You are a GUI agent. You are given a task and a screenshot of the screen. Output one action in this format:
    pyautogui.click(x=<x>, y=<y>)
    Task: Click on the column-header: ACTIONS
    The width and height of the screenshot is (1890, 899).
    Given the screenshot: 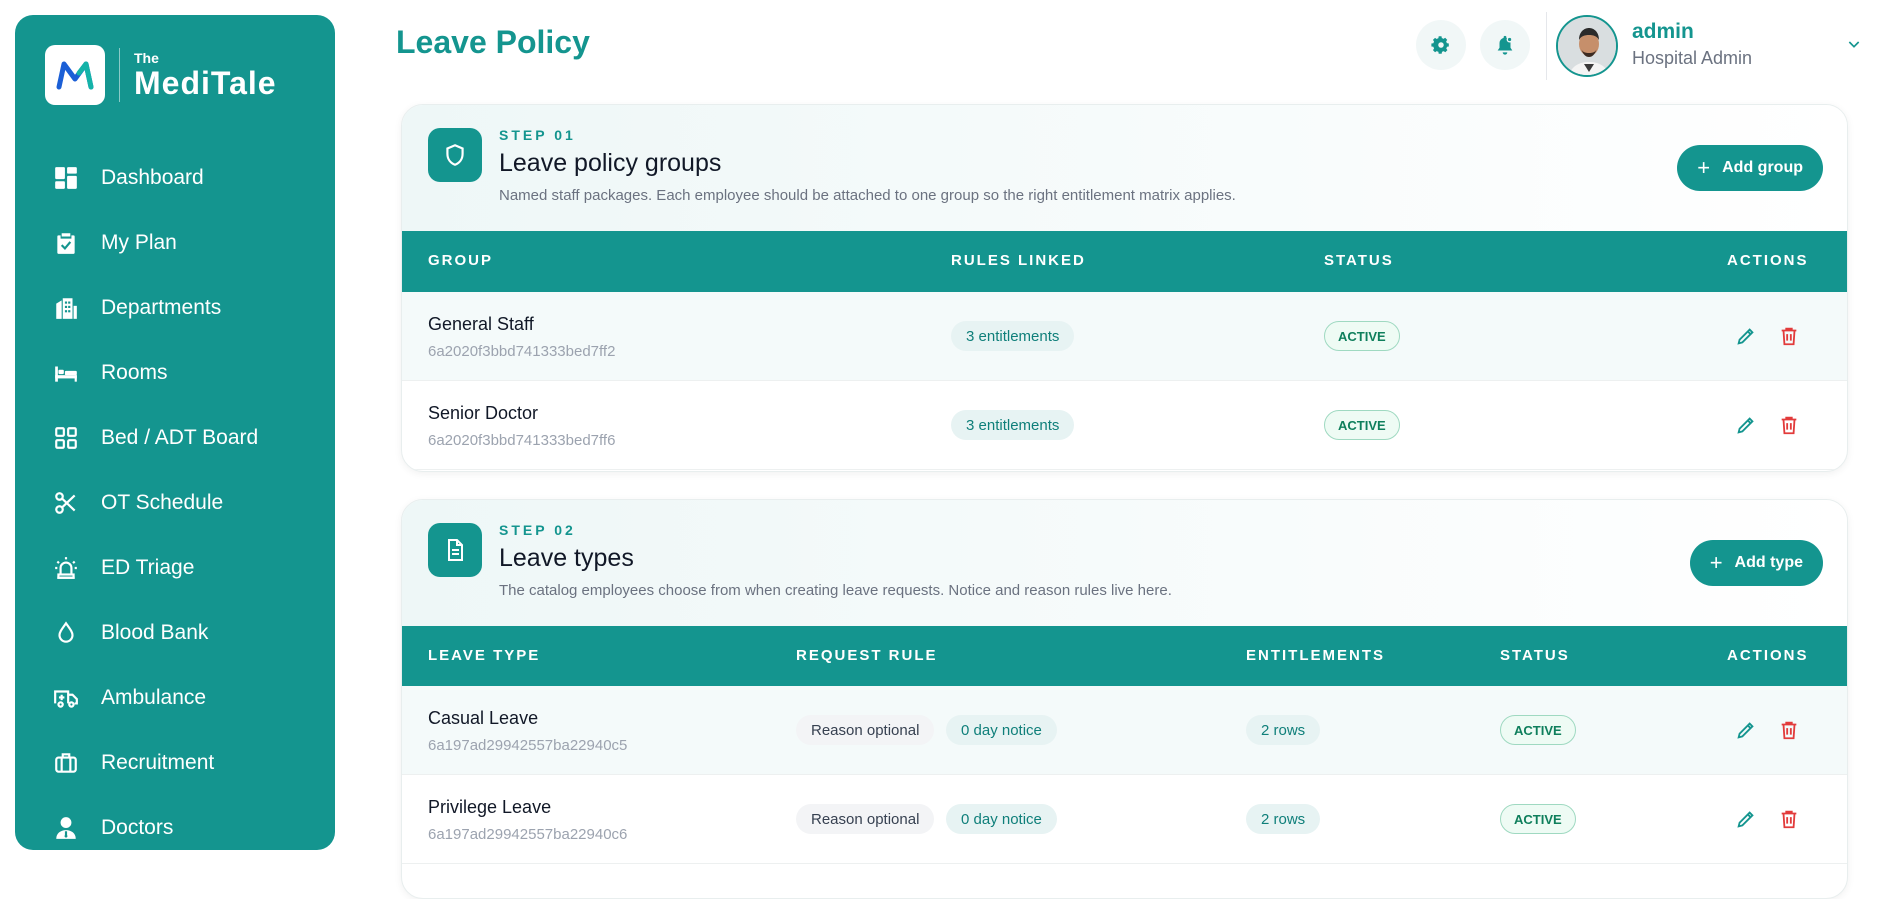 What is the action you would take?
    pyautogui.click(x=1768, y=260)
    